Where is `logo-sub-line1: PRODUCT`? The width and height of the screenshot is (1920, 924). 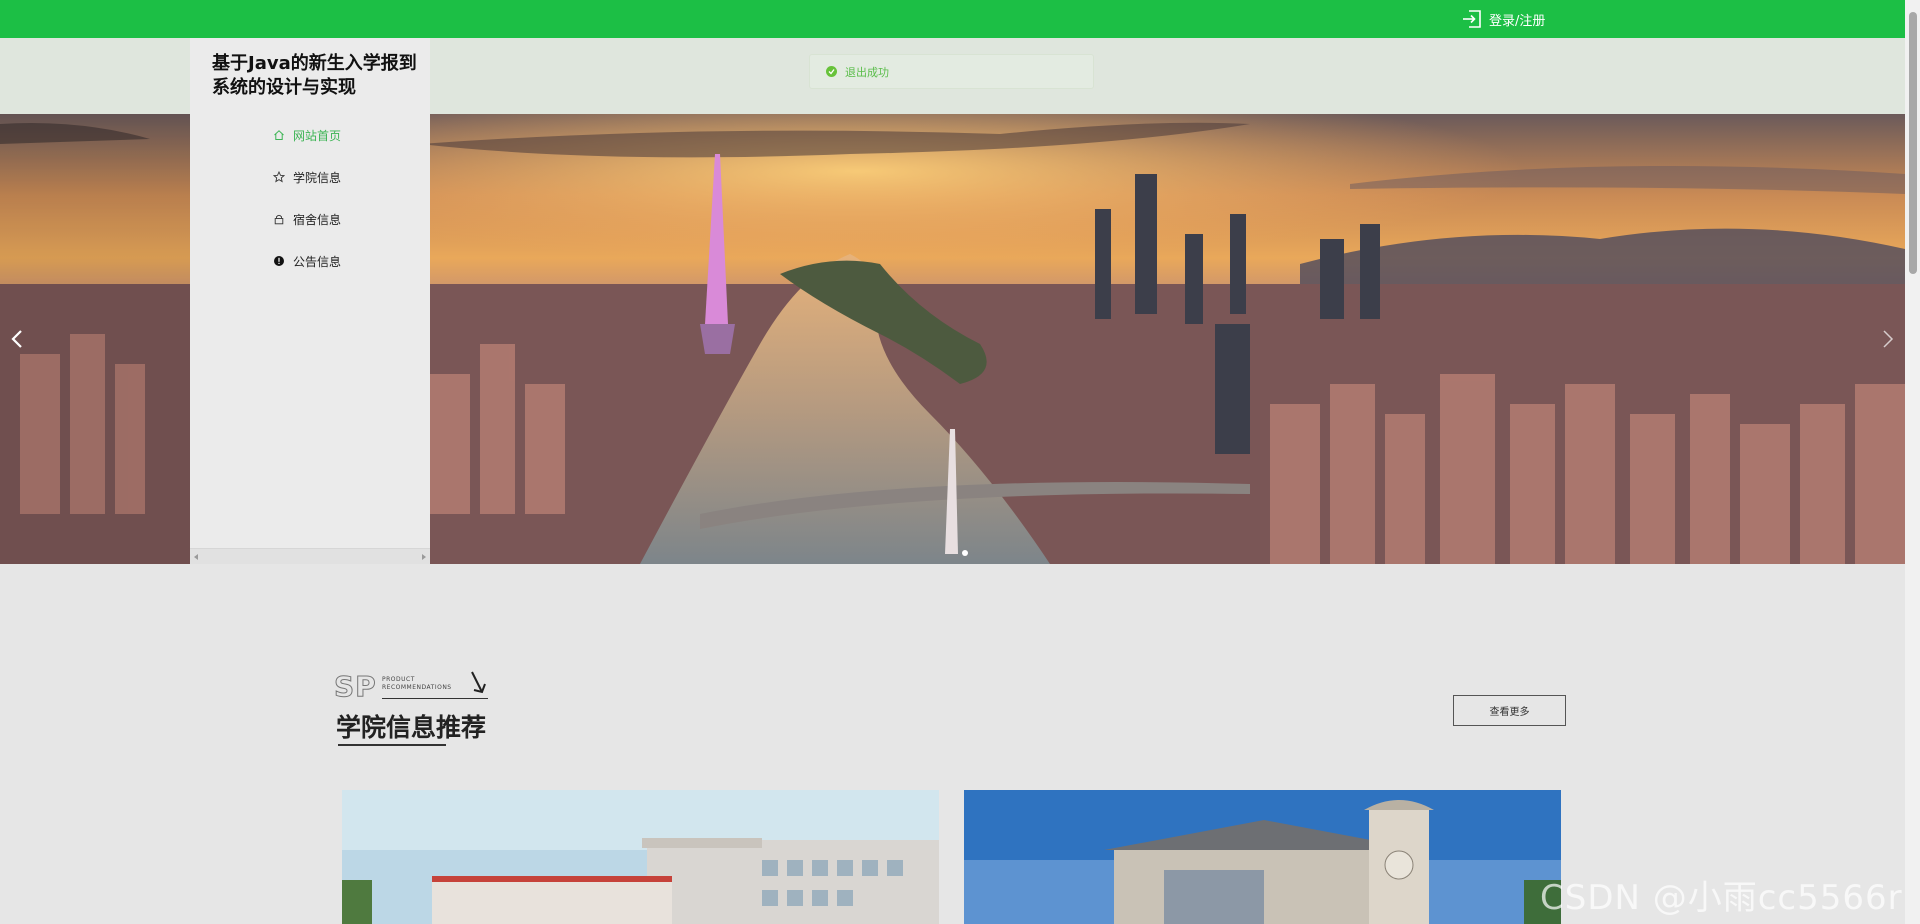
logo-sub-line1: PRODUCT is located at coordinates (398, 679).